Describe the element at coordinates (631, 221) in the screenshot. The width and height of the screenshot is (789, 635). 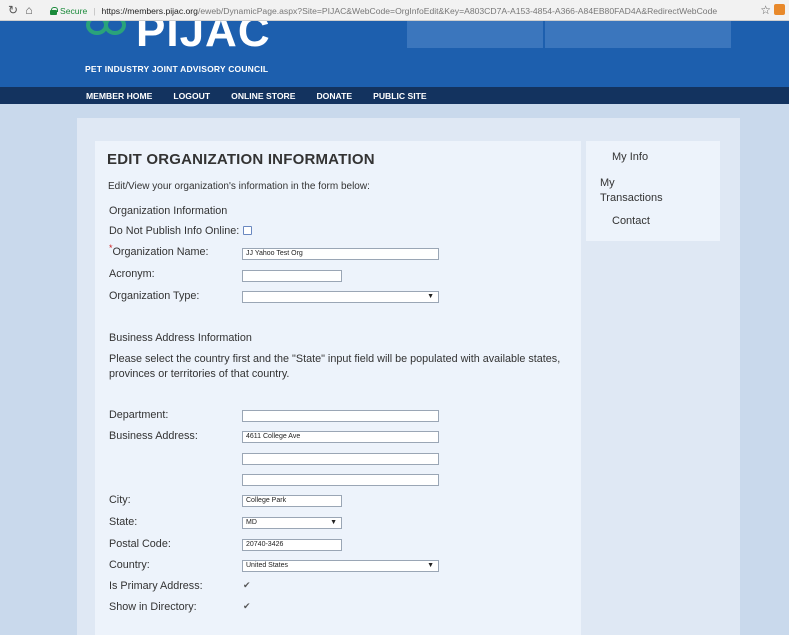
I see `sidebar-item-contact: Contact` at that location.